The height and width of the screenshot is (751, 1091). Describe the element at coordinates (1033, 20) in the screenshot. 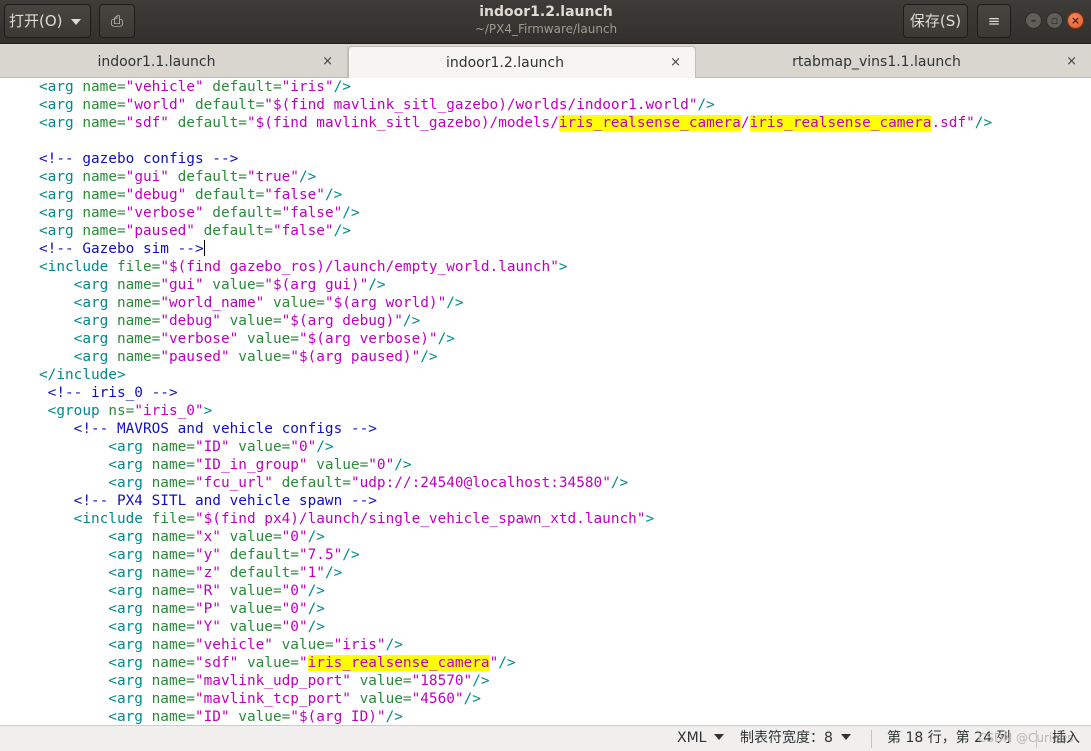

I see `minimize-button: –` at that location.